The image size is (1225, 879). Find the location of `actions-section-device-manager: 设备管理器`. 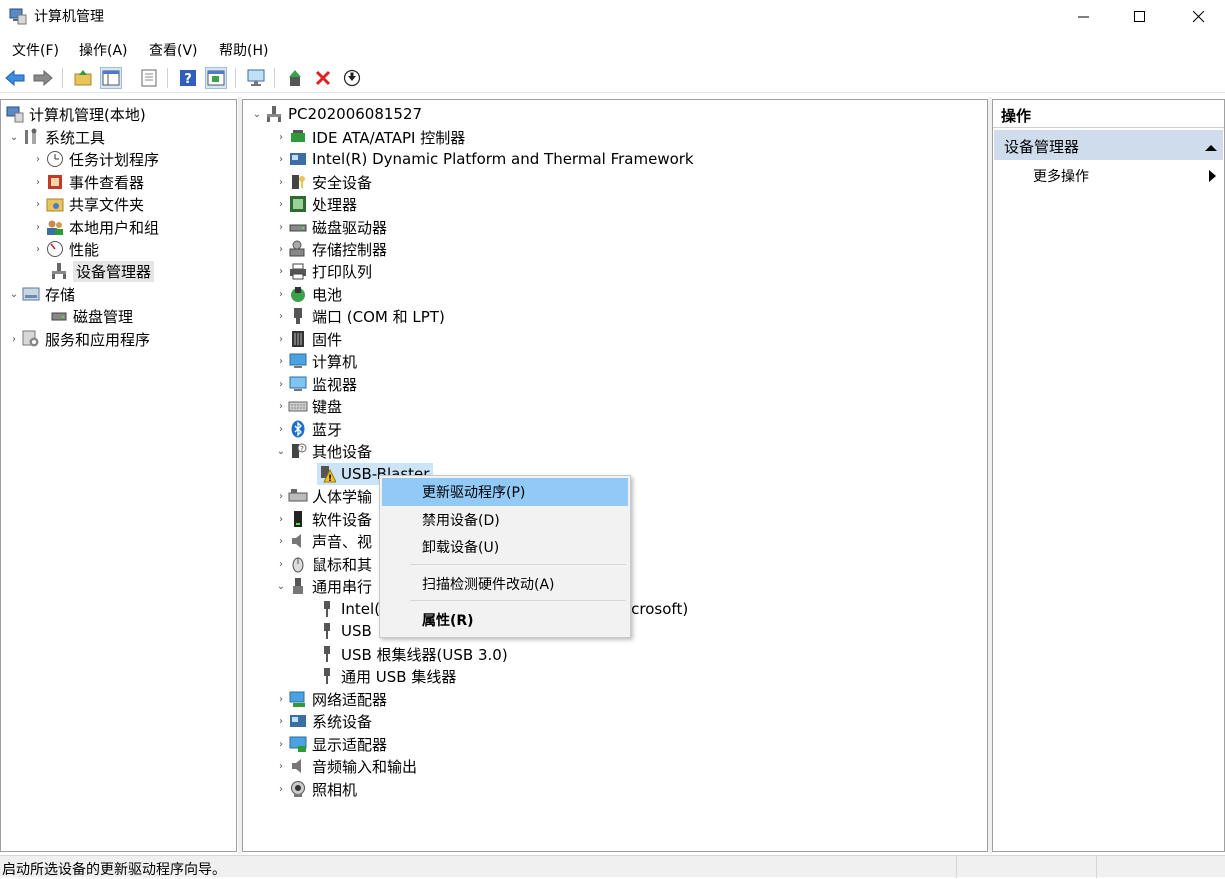

actions-section-device-manager: 设备管理器 is located at coordinates (1108, 145).